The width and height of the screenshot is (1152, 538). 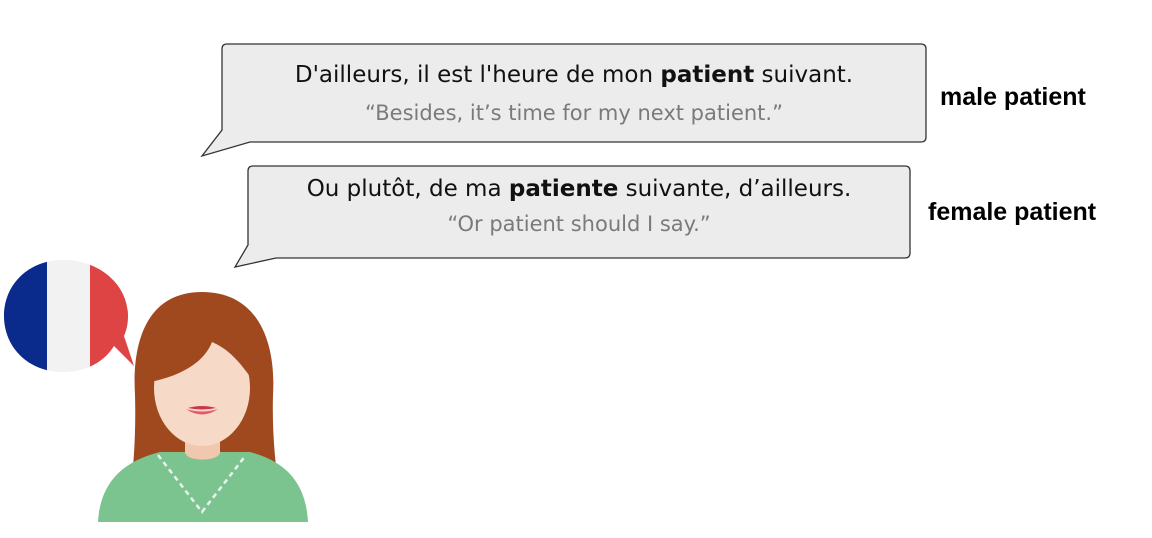 I want to click on french-text: D'ailleurs, il est l'heure de mon, so click(x=477, y=75).